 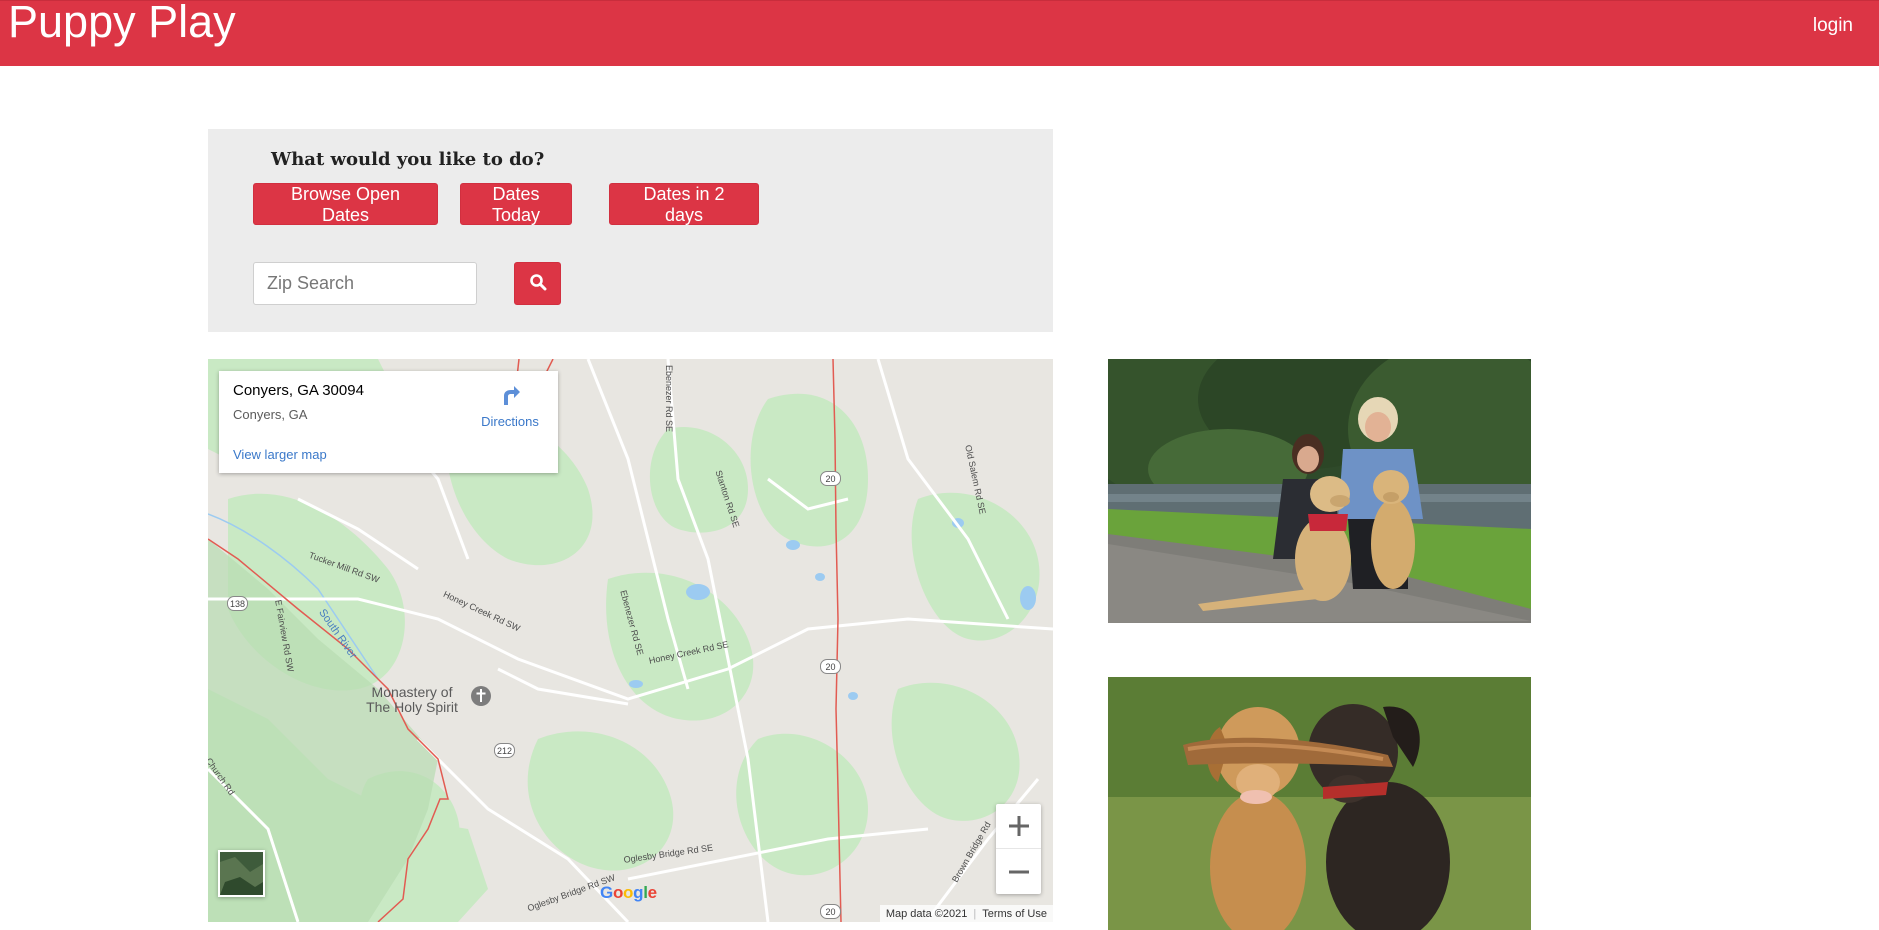 I want to click on directions-icon, so click(x=512, y=395).